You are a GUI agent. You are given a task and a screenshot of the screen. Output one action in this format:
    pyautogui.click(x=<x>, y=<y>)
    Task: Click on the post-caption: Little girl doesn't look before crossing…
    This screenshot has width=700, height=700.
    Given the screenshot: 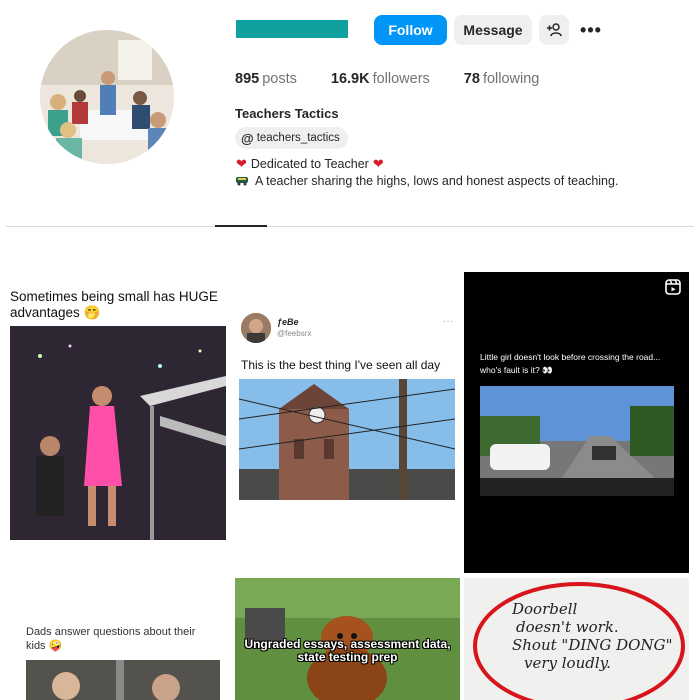 What is the action you would take?
    pyautogui.click(x=570, y=363)
    